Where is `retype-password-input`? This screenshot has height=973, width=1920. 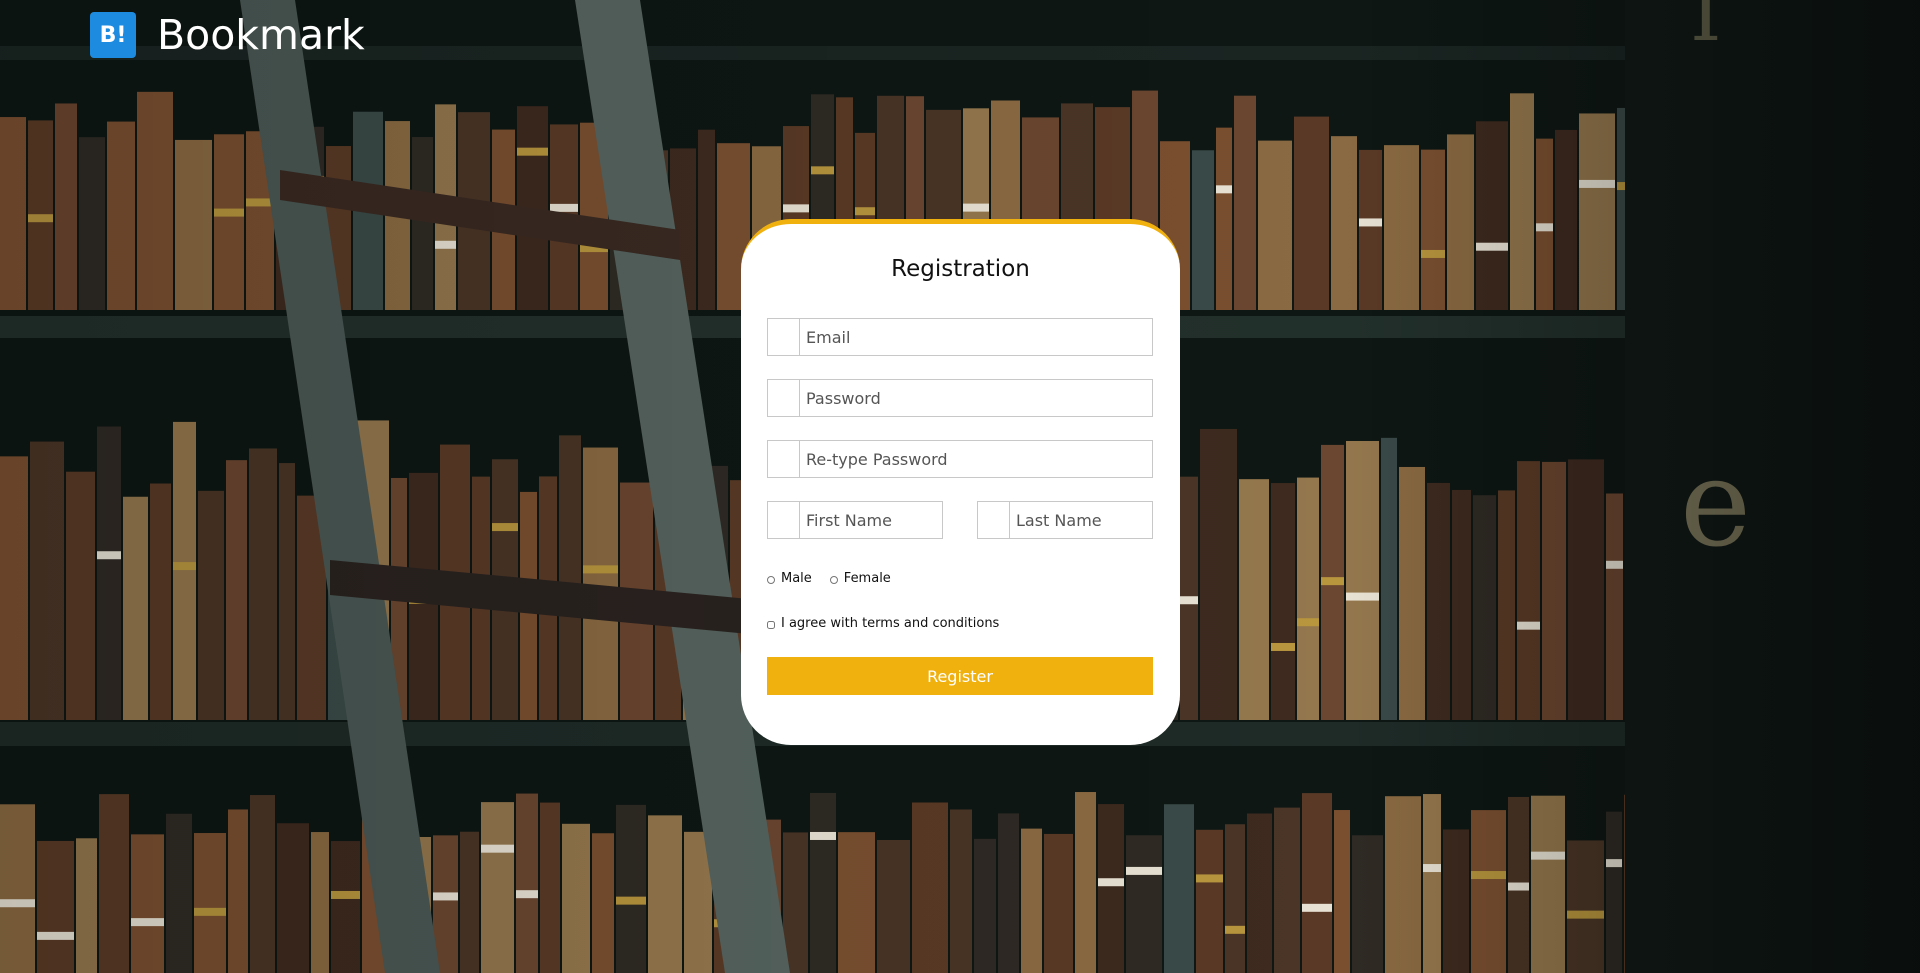
retype-password-input is located at coordinates (976, 459).